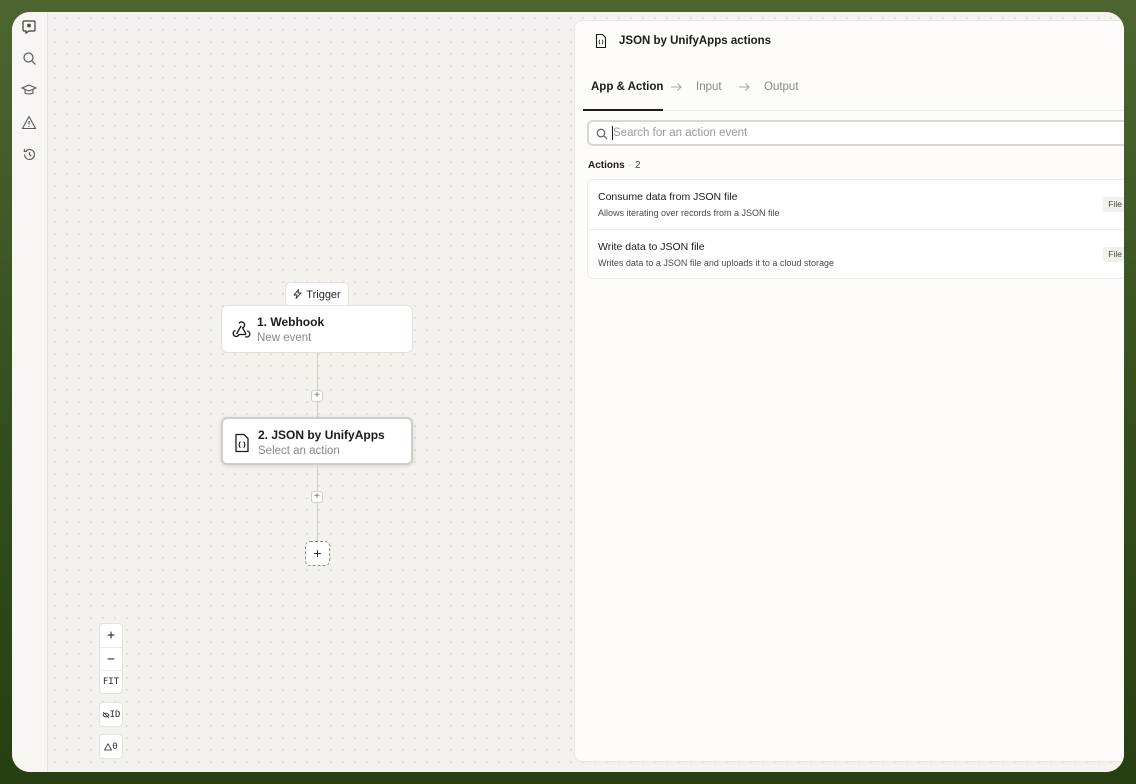 The image size is (1136, 784). I want to click on zoom-out-button: −, so click(111, 658).